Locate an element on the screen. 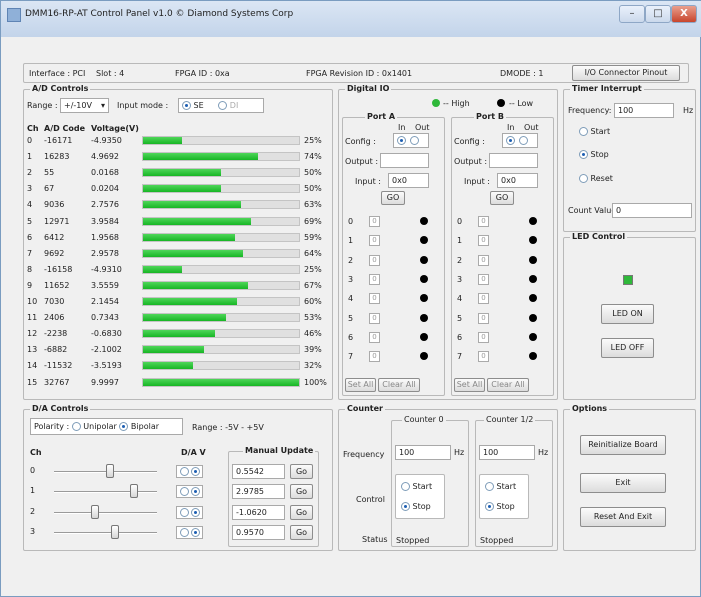  ad-row-channel: 12 is located at coordinates (32, 334).